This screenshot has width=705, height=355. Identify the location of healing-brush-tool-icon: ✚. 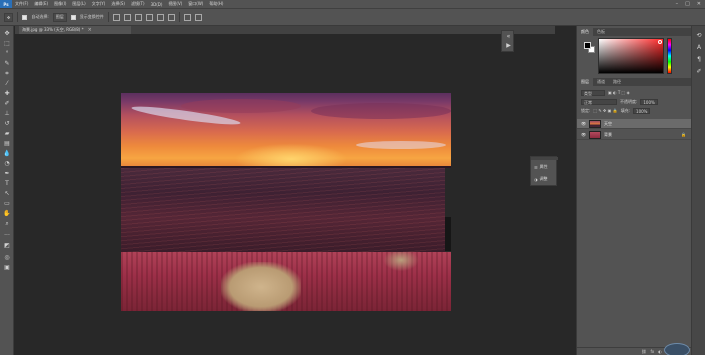
(7, 93).